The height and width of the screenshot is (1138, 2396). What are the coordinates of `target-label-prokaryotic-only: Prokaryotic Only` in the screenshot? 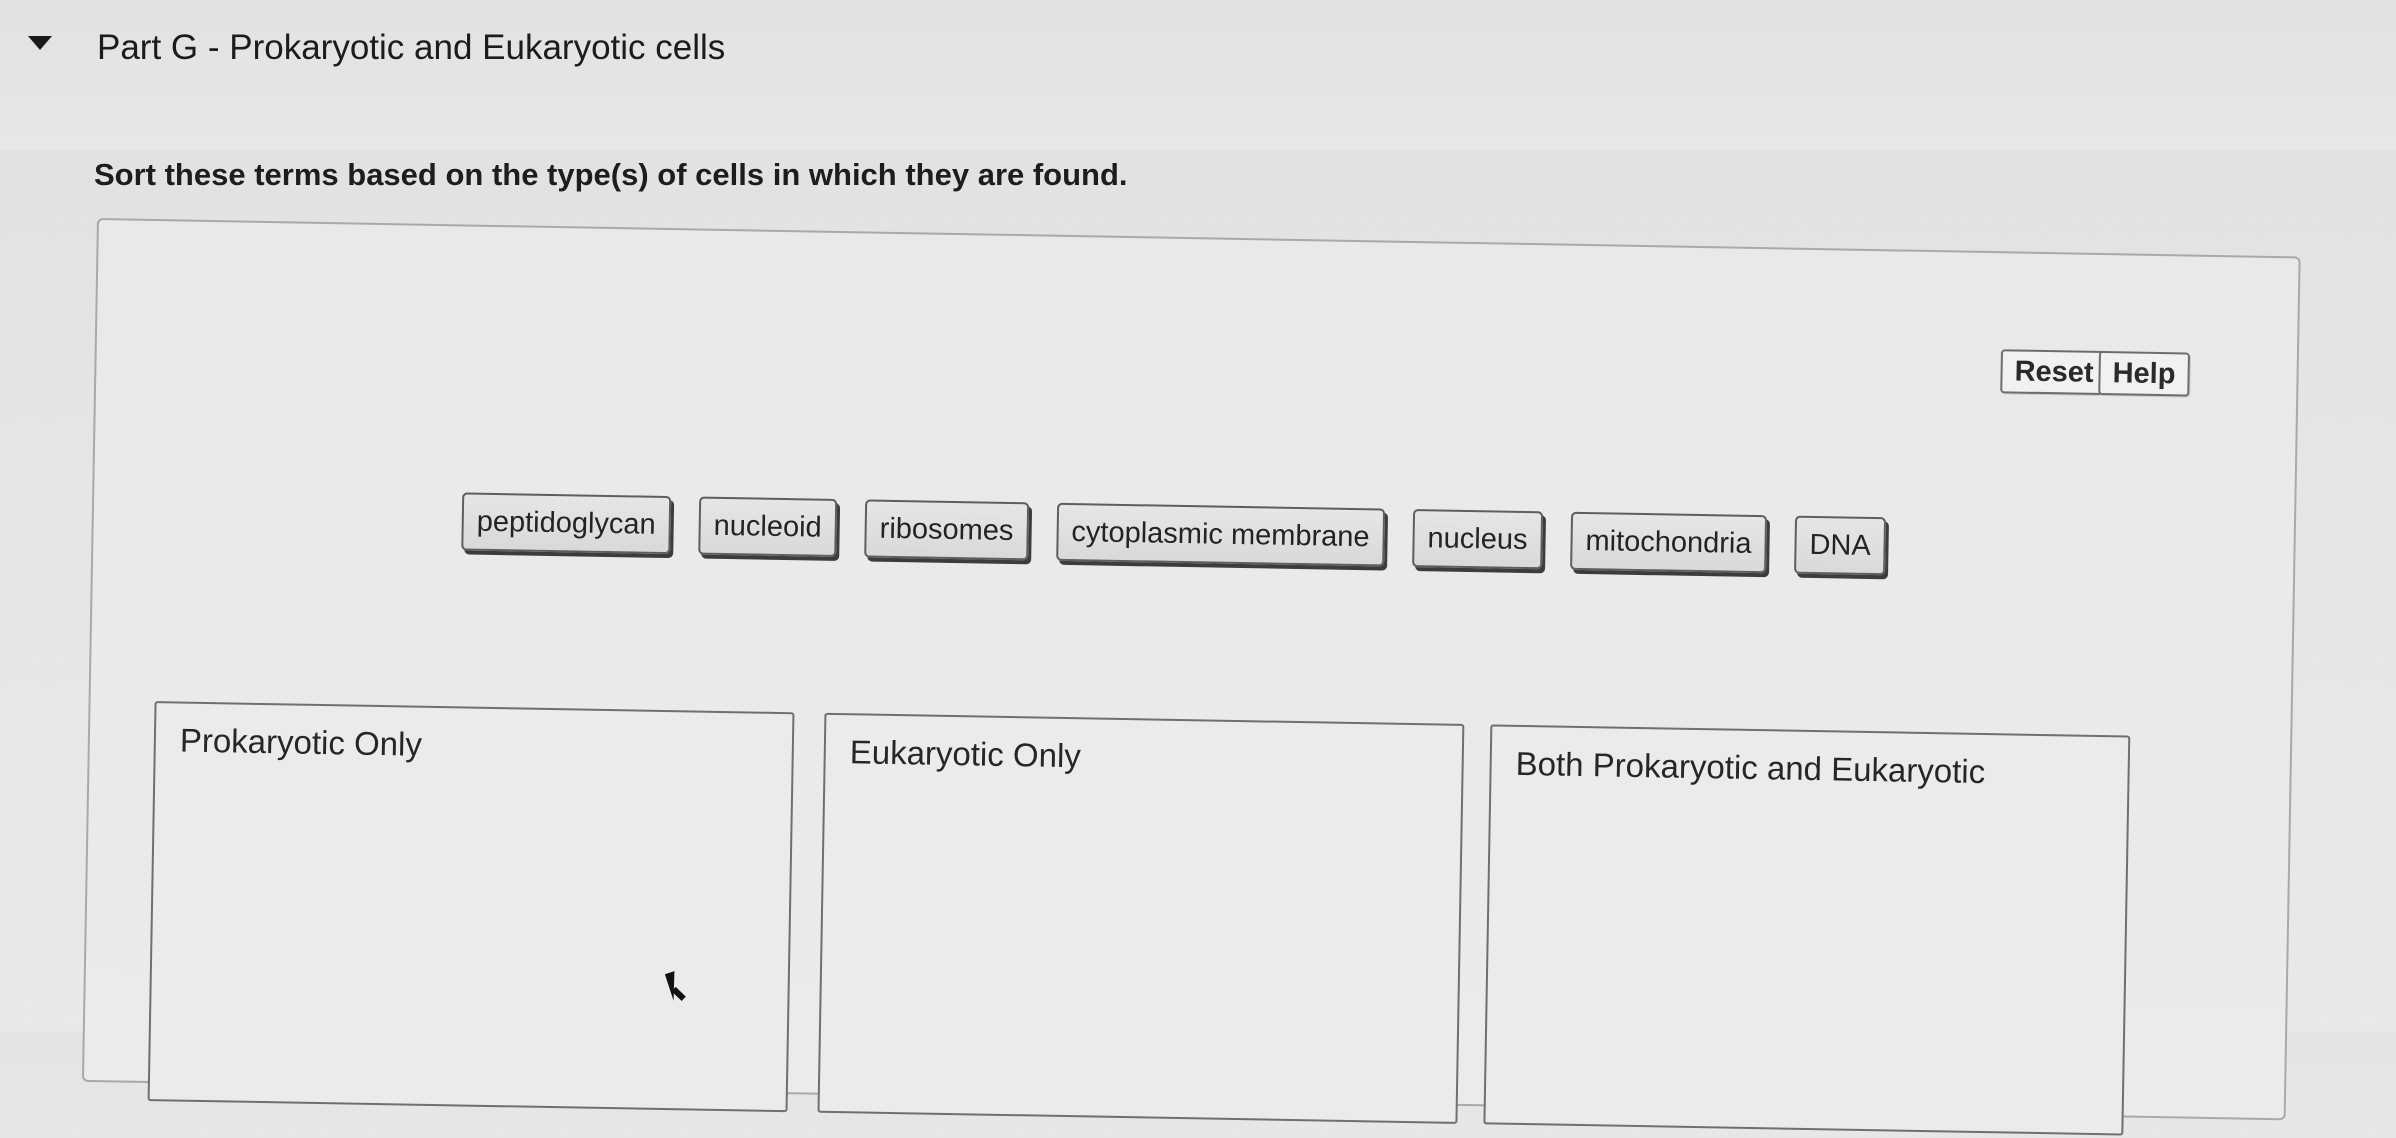 It's located at (301, 742).